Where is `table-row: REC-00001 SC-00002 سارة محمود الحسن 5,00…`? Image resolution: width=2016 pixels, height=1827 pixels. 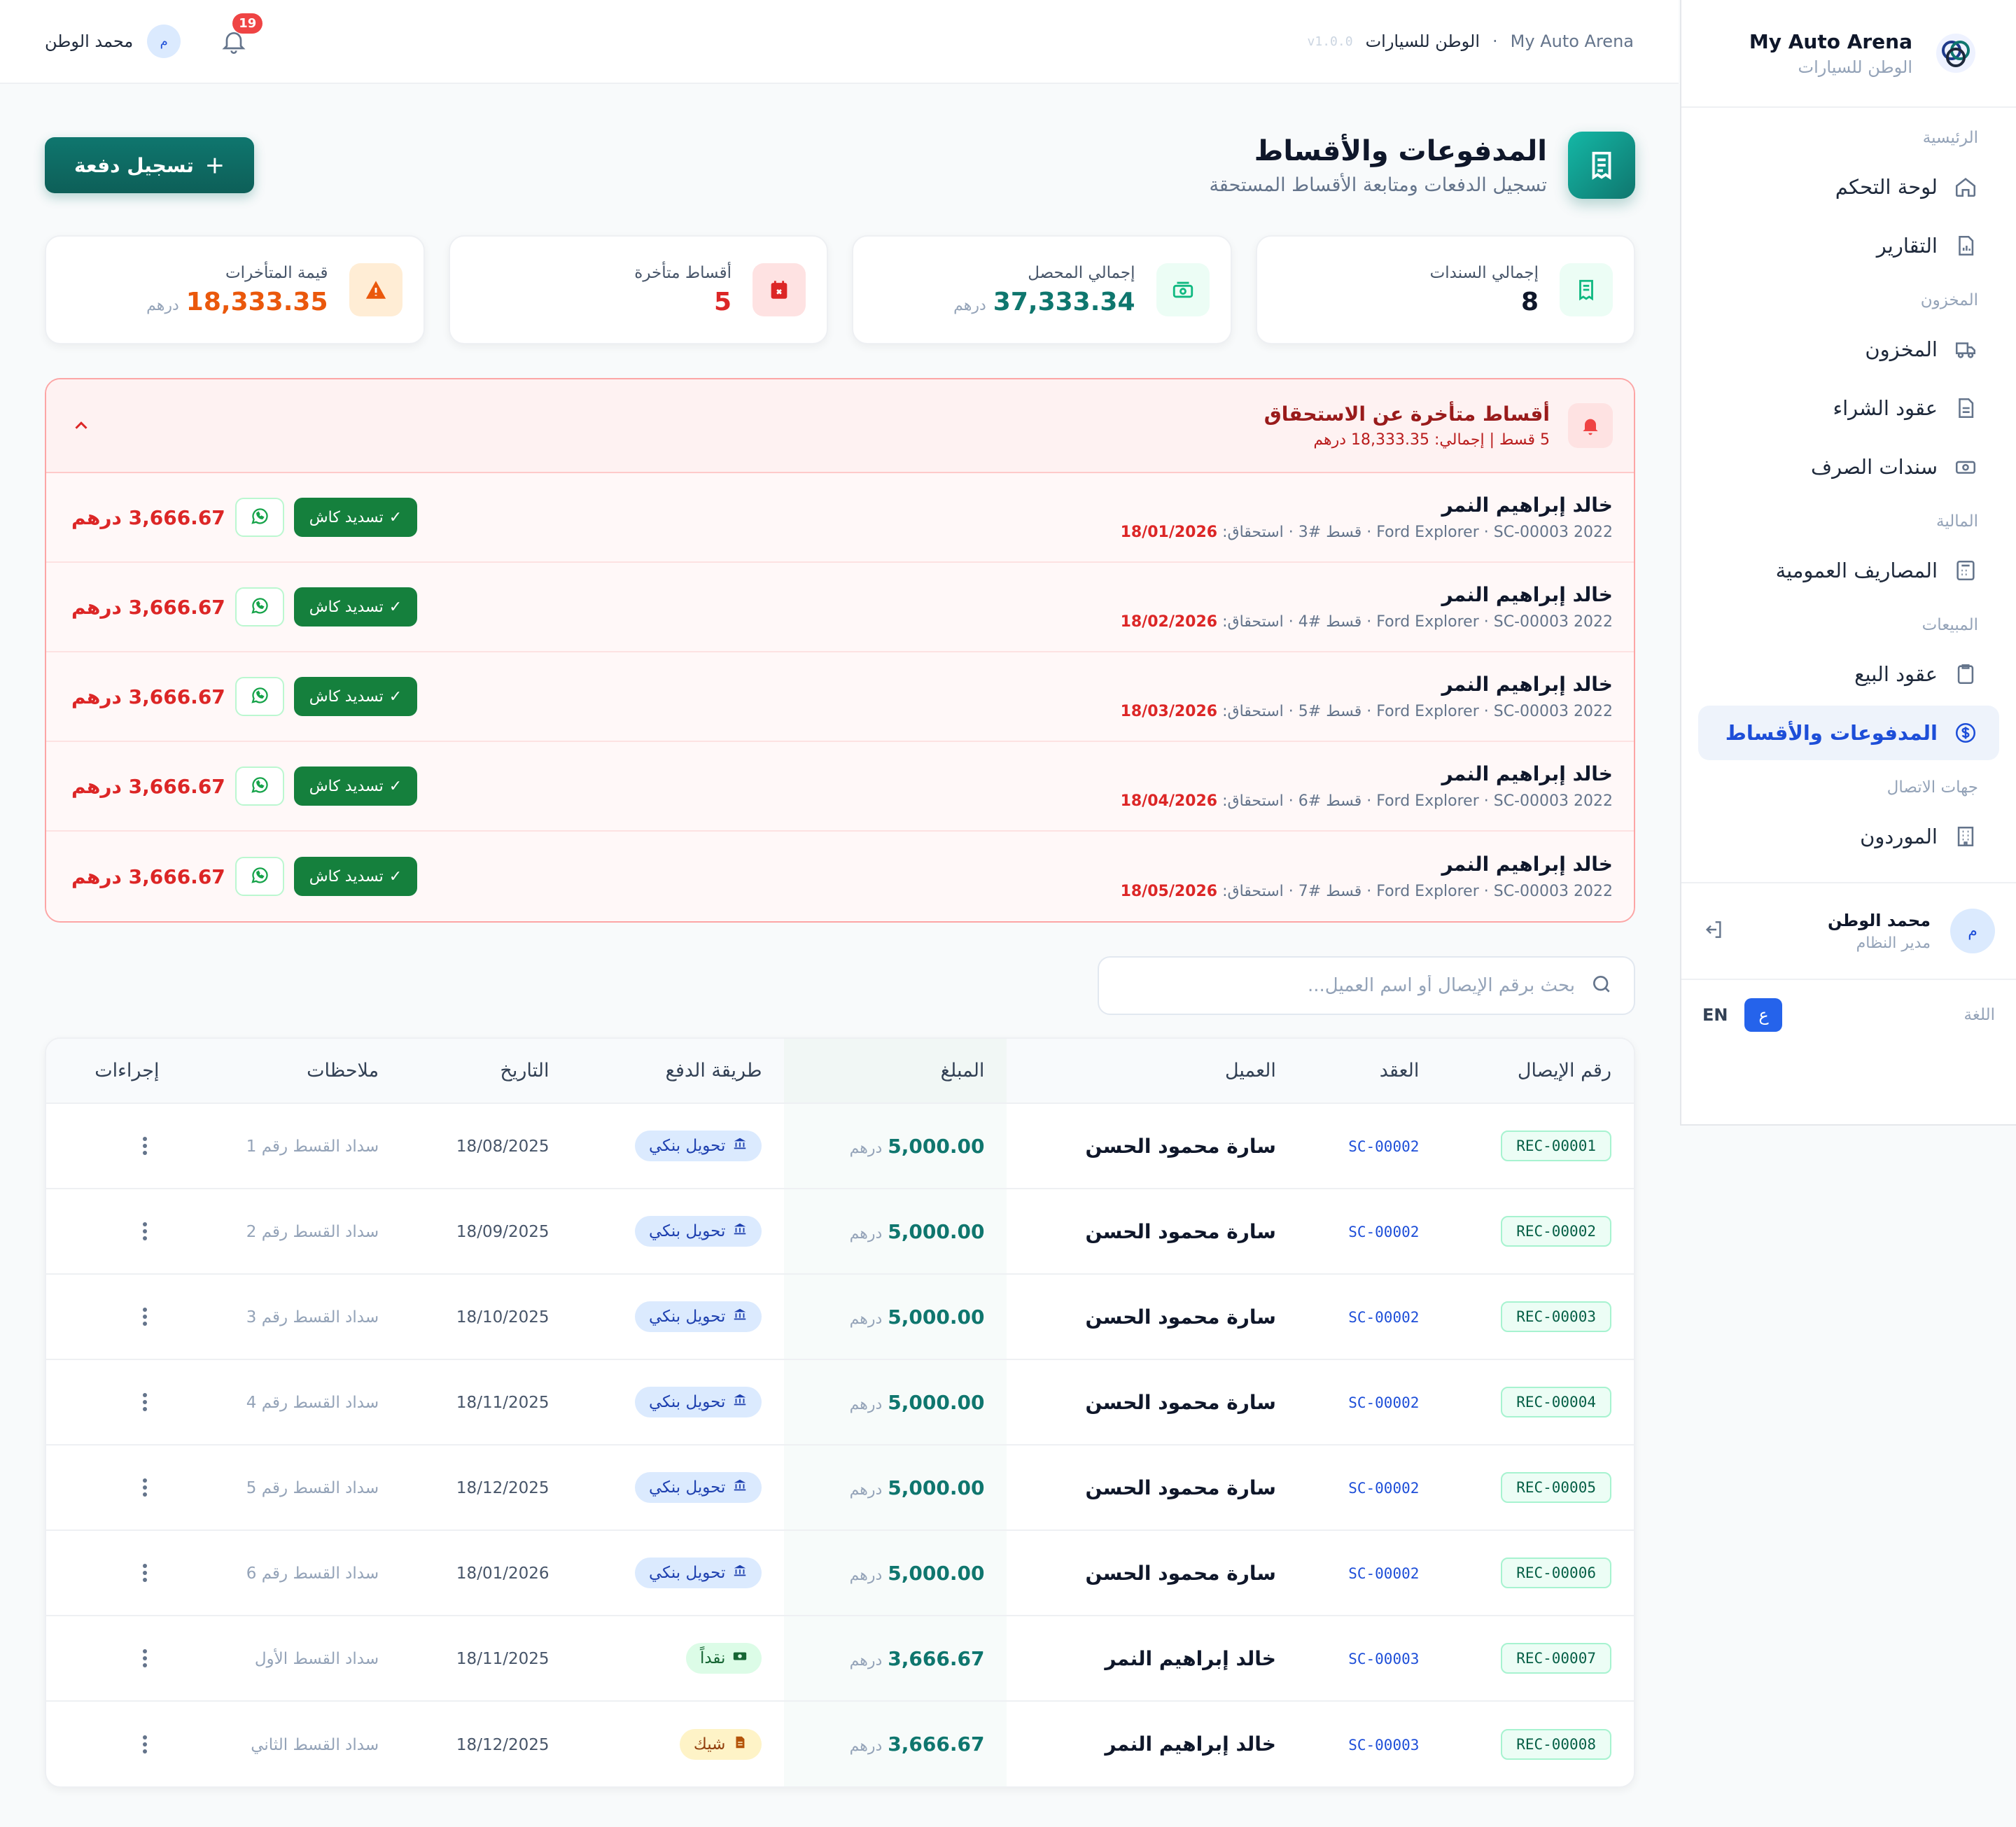
table-row: REC-00001 SC-00002 سارة محمود الحسن 5,00… is located at coordinates (840, 1146).